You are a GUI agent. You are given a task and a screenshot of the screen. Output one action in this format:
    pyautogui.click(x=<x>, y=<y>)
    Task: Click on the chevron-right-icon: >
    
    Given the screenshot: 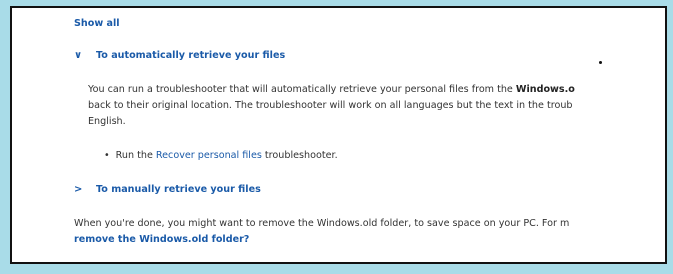 What is the action you would take?
    pyautogui.click(x=78, y=189)
    